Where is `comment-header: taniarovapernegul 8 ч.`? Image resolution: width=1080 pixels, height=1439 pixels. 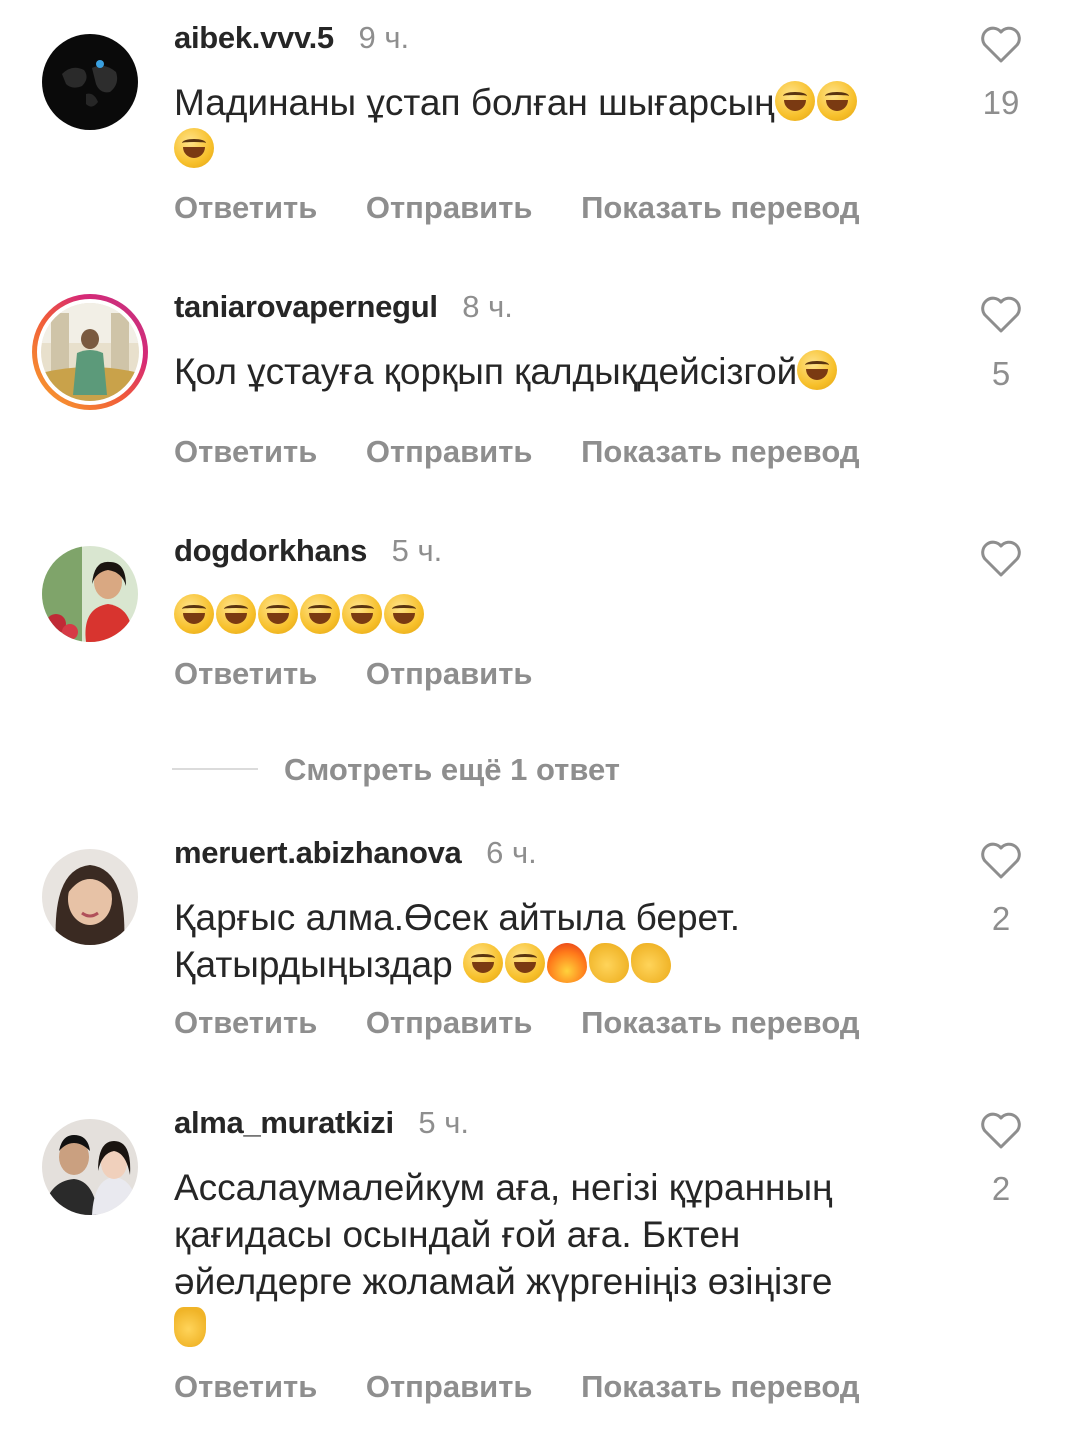 comment-header: taniarovapernegul 8 ч. is located at coordinates (343, 307).